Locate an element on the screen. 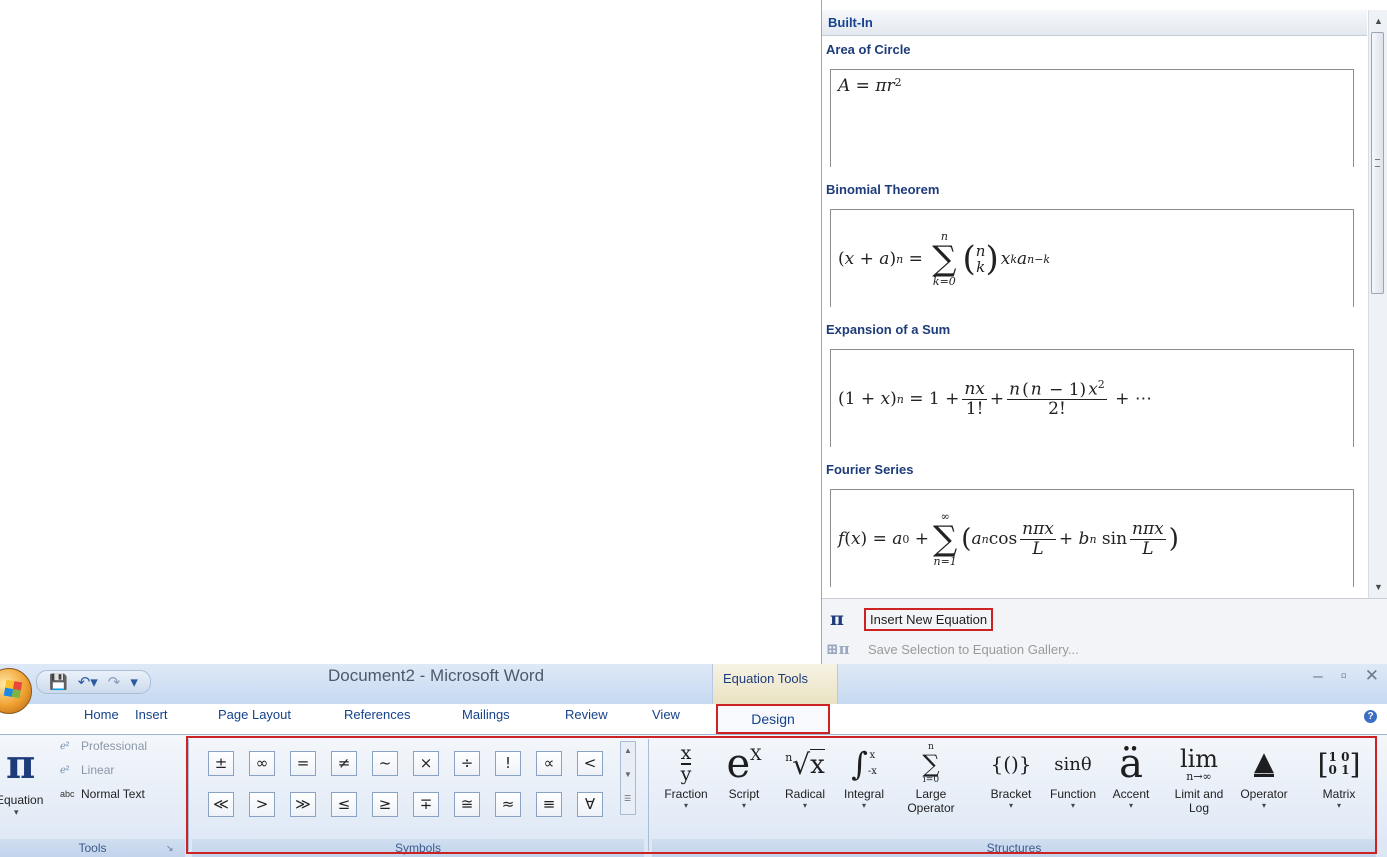  matrix-icon: [1 00 1] is located at coordinates (1339, 764).